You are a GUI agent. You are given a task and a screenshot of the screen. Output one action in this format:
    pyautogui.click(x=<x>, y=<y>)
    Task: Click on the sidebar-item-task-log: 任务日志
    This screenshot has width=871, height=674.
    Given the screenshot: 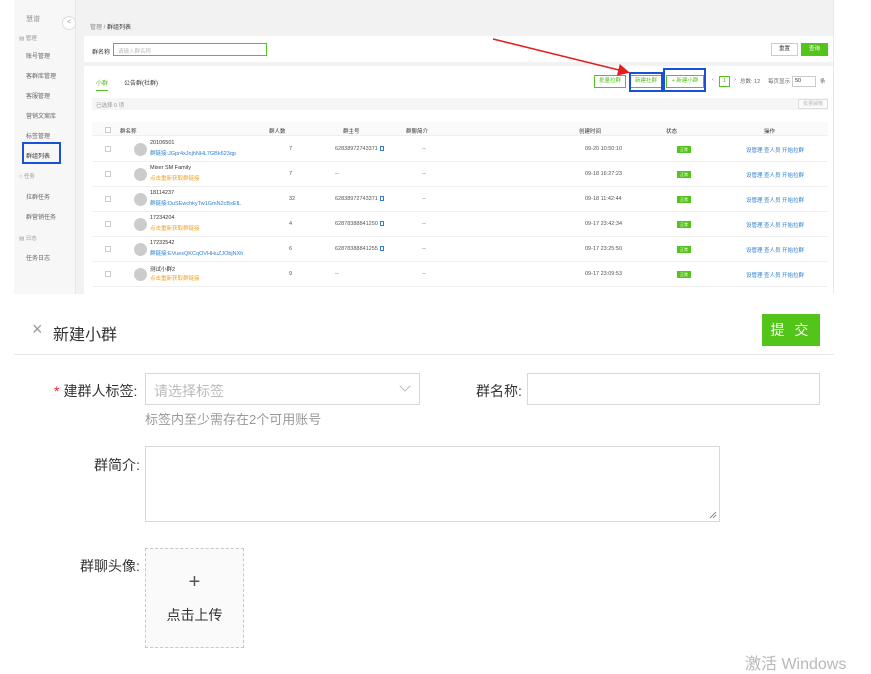 What is the action you would take?
    pyautogui.click(x=38, y=257)
    